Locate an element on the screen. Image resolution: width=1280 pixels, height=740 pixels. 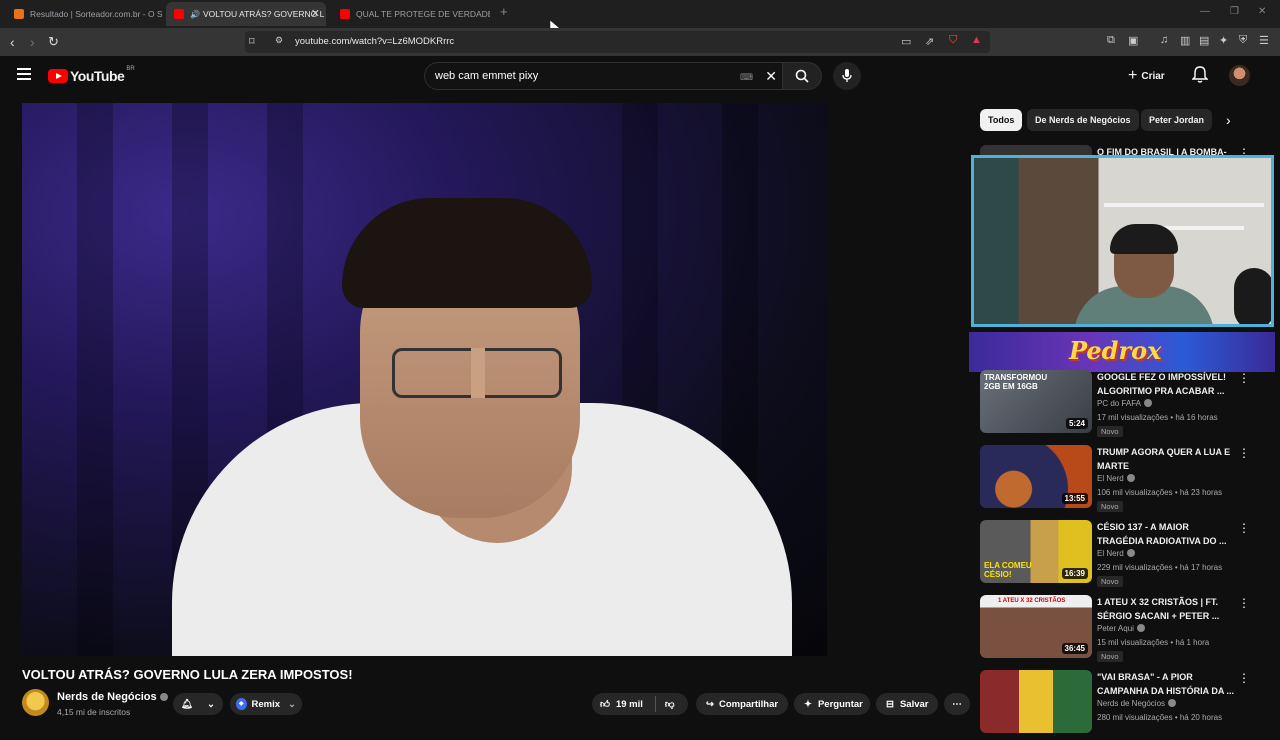
video-thumbnail: 13:55 is located at coordinates (1036, 476).